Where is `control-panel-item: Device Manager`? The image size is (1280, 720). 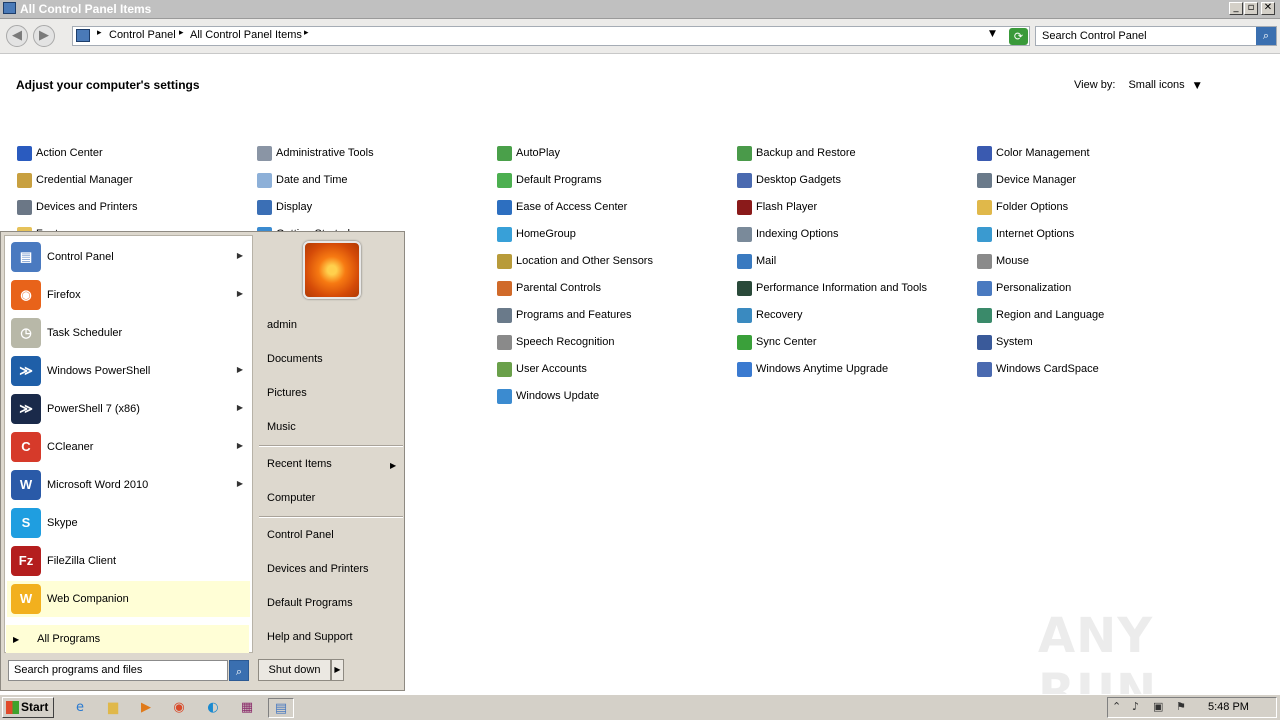
control-panel-item: Device Manager is located at coordinates (1026, 180).